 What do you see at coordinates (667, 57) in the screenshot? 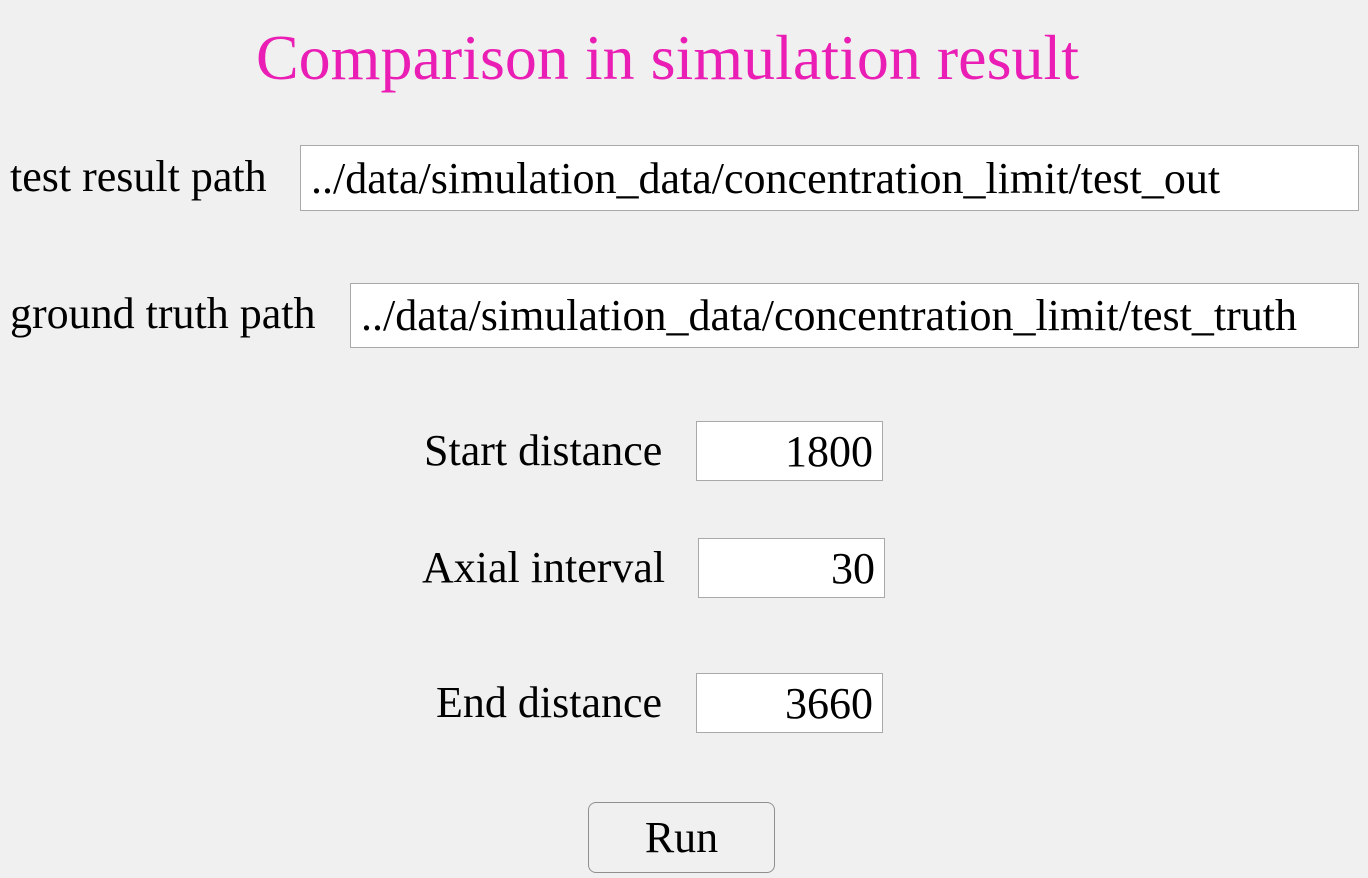
I see `page-title: Comparison in simulation result` at bounding box center [667, 57].